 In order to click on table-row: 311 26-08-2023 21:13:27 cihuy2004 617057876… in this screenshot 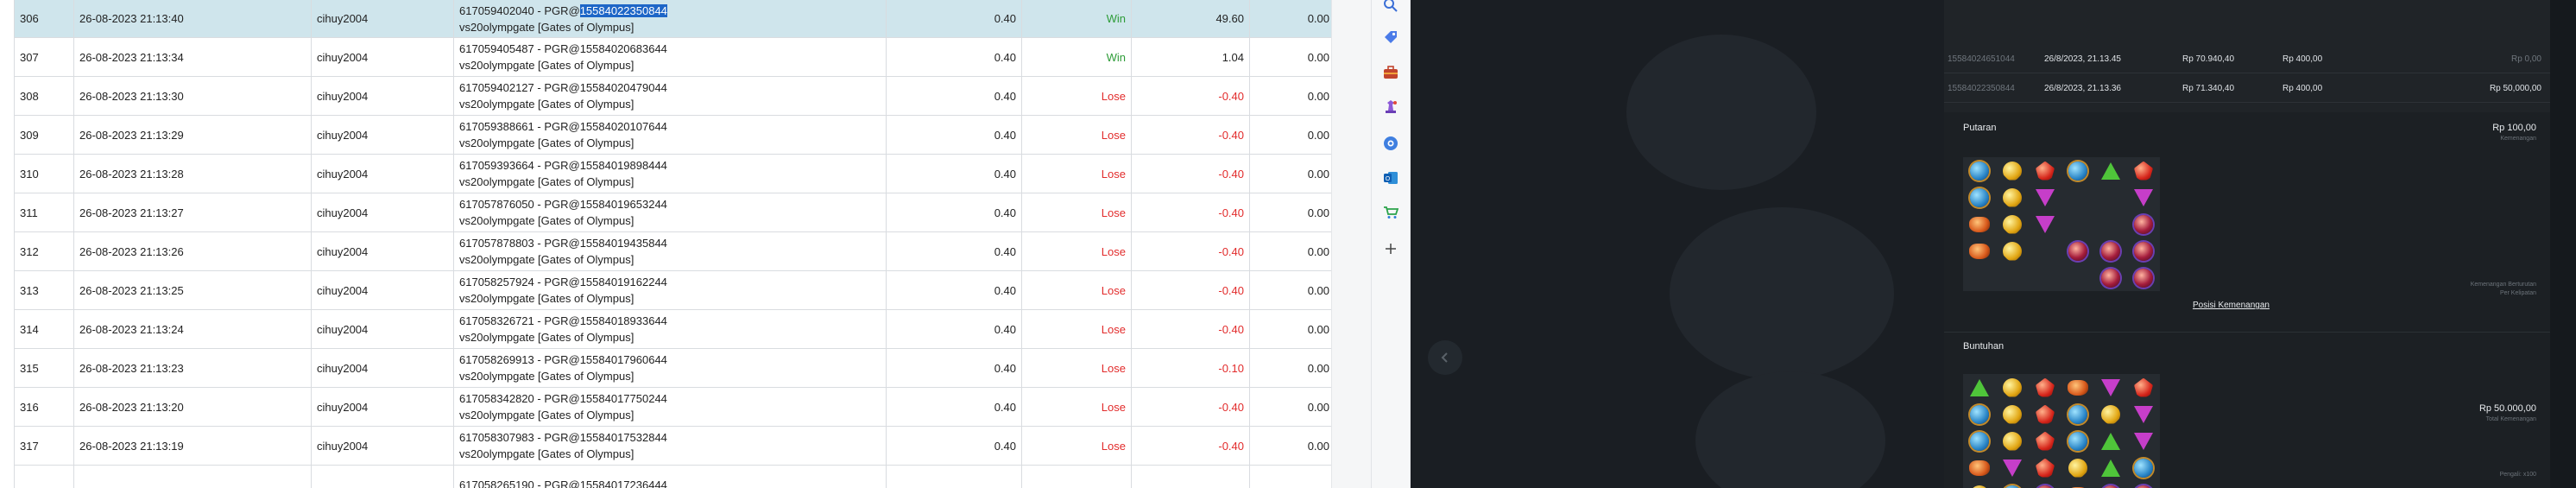, I will do `click(674, 212)`.